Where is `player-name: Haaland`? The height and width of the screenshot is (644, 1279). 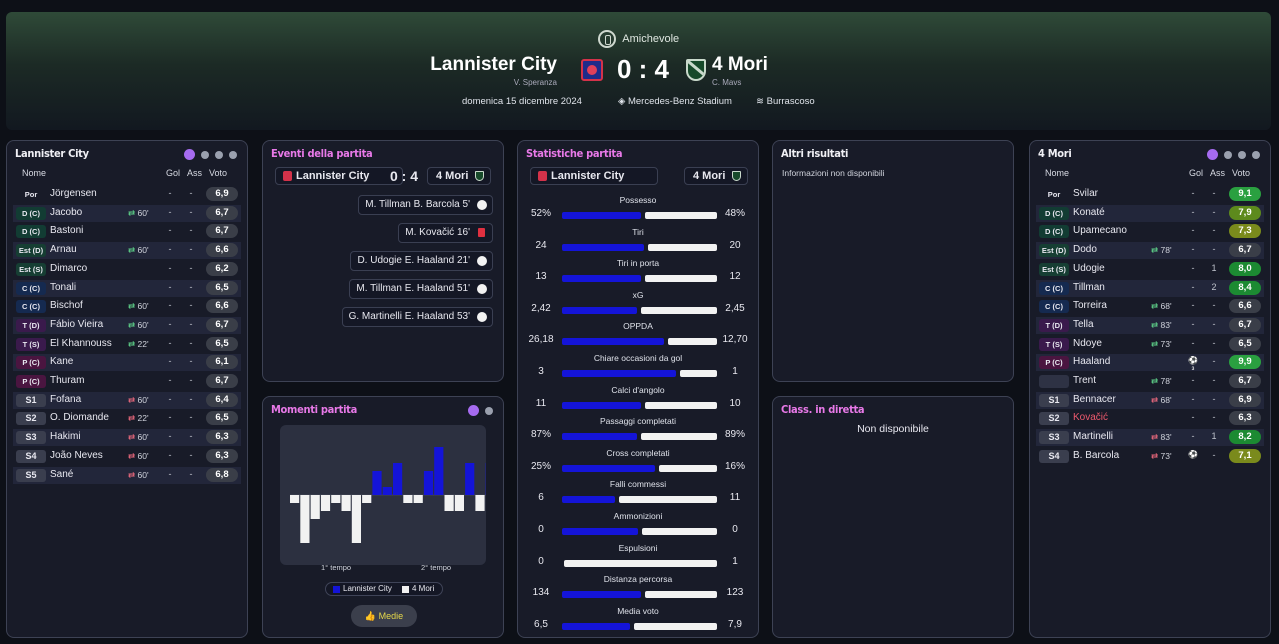
player-name: Haaland is located at coordinates (1091, 361).